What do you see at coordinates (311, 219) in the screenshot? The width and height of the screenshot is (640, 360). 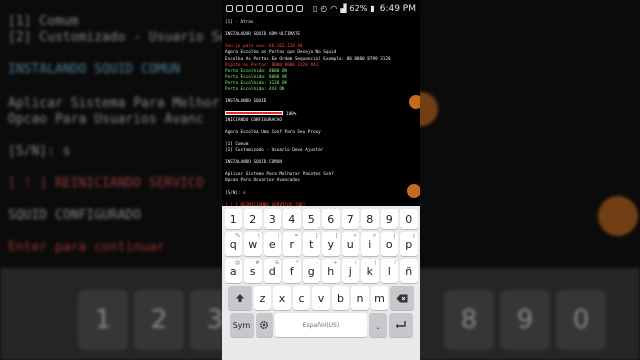 I see `key-5: 5` at bounding box center [311, 219].